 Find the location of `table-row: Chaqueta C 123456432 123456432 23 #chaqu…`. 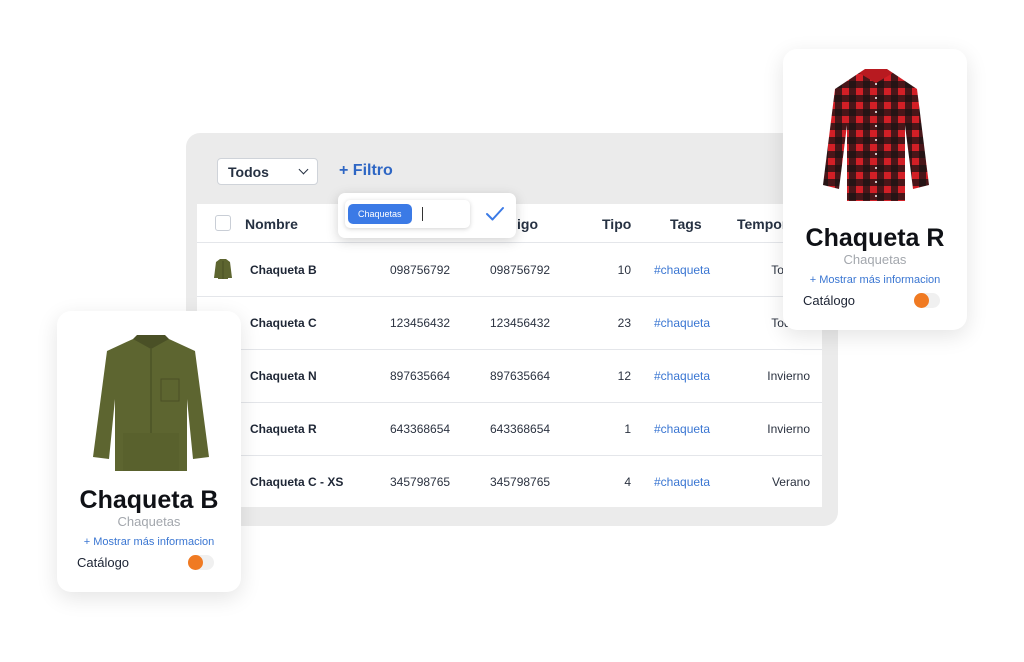

table-row: Chaqueta C 123456432 123456432 23 #chaqu… is located at coordinates (509, 323).